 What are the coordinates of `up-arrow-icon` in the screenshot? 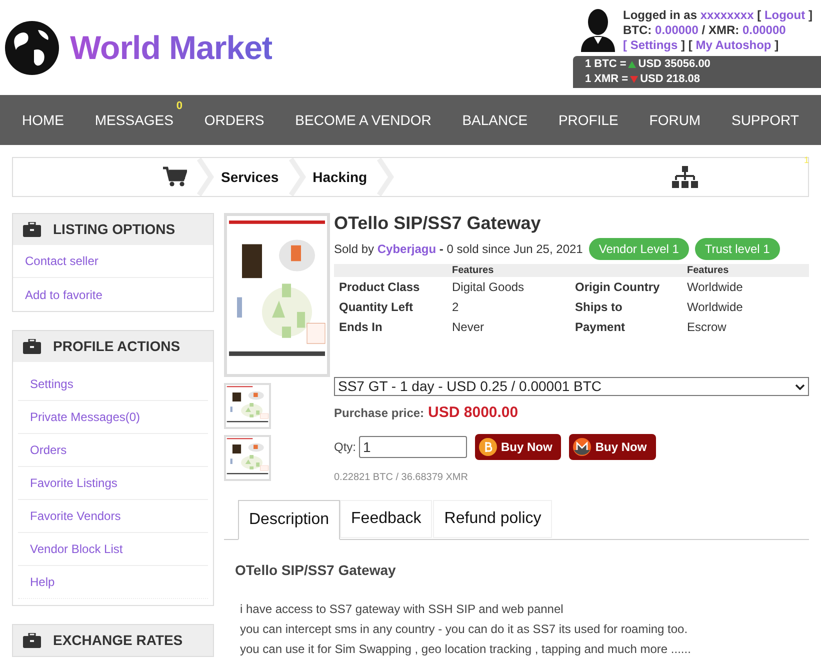 It's located at (632, 64).